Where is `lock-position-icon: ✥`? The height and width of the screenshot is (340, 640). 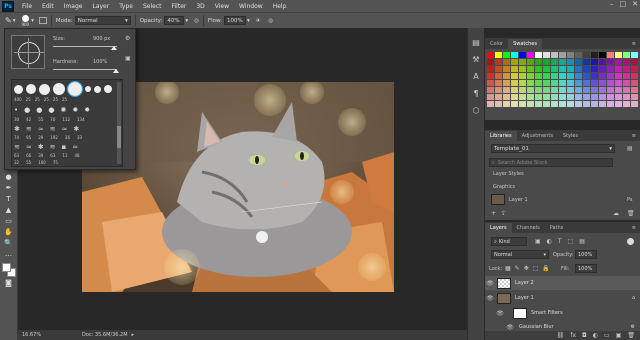
lock-position-icon: ✥ is located at coordinates (526, 268).